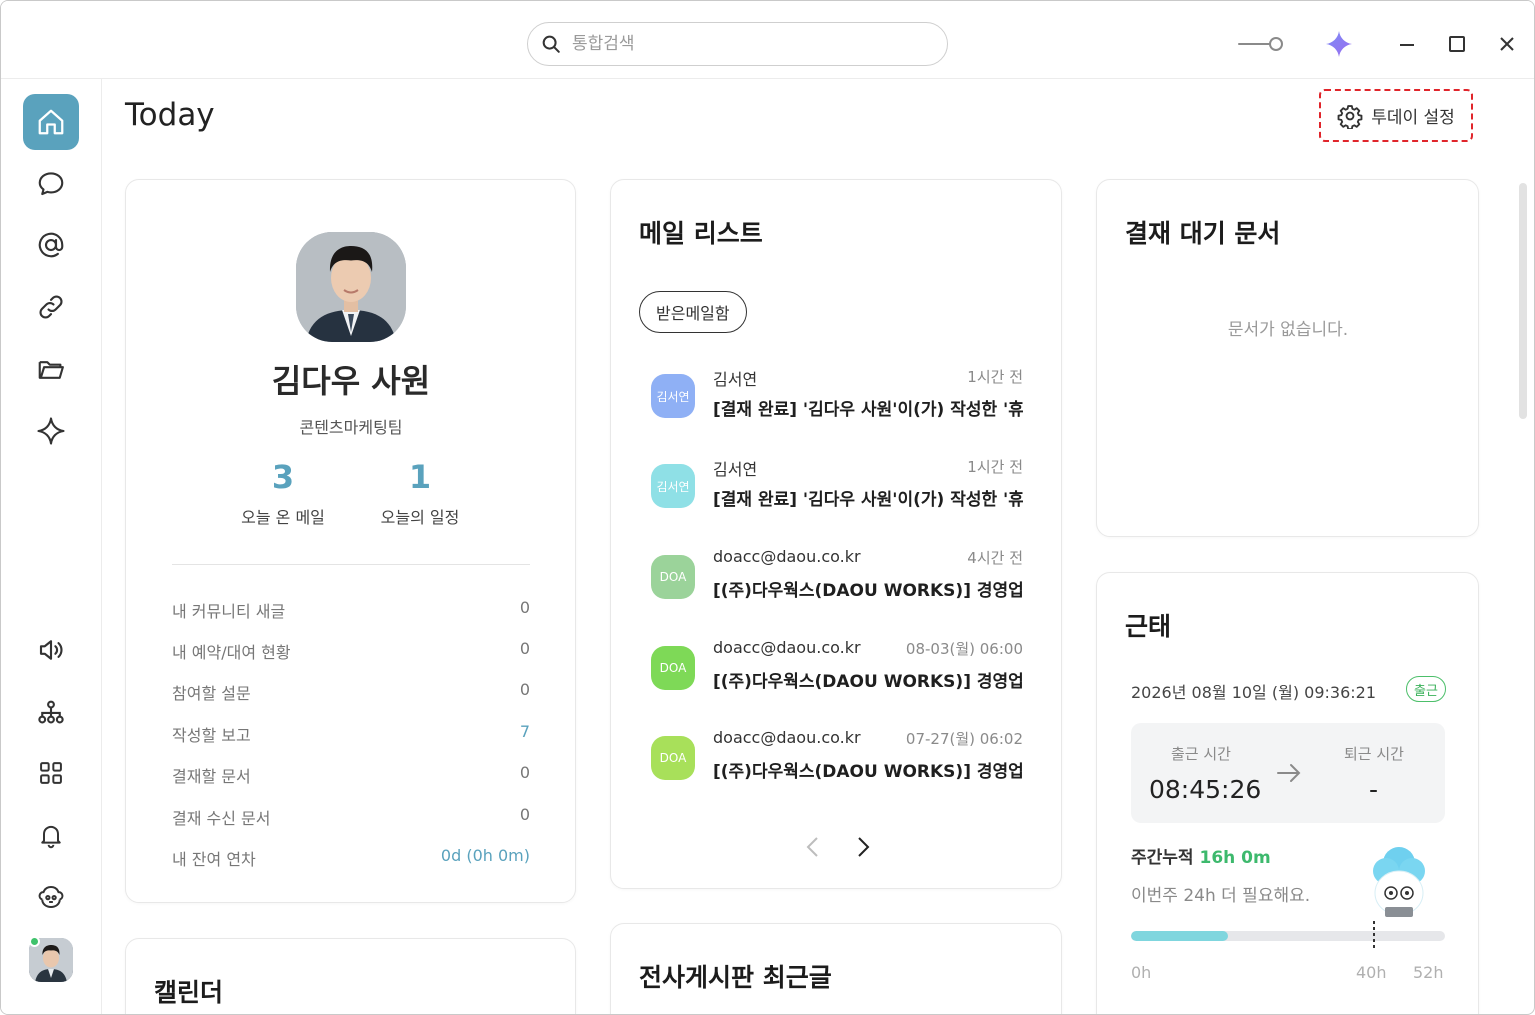 Image resolution: width=1535 pixels, height=1015 pixels. What do you see at coordinates (1457, 44) in the screenshot?
I see `maximize-icon` at bounding box center [1457, 44].